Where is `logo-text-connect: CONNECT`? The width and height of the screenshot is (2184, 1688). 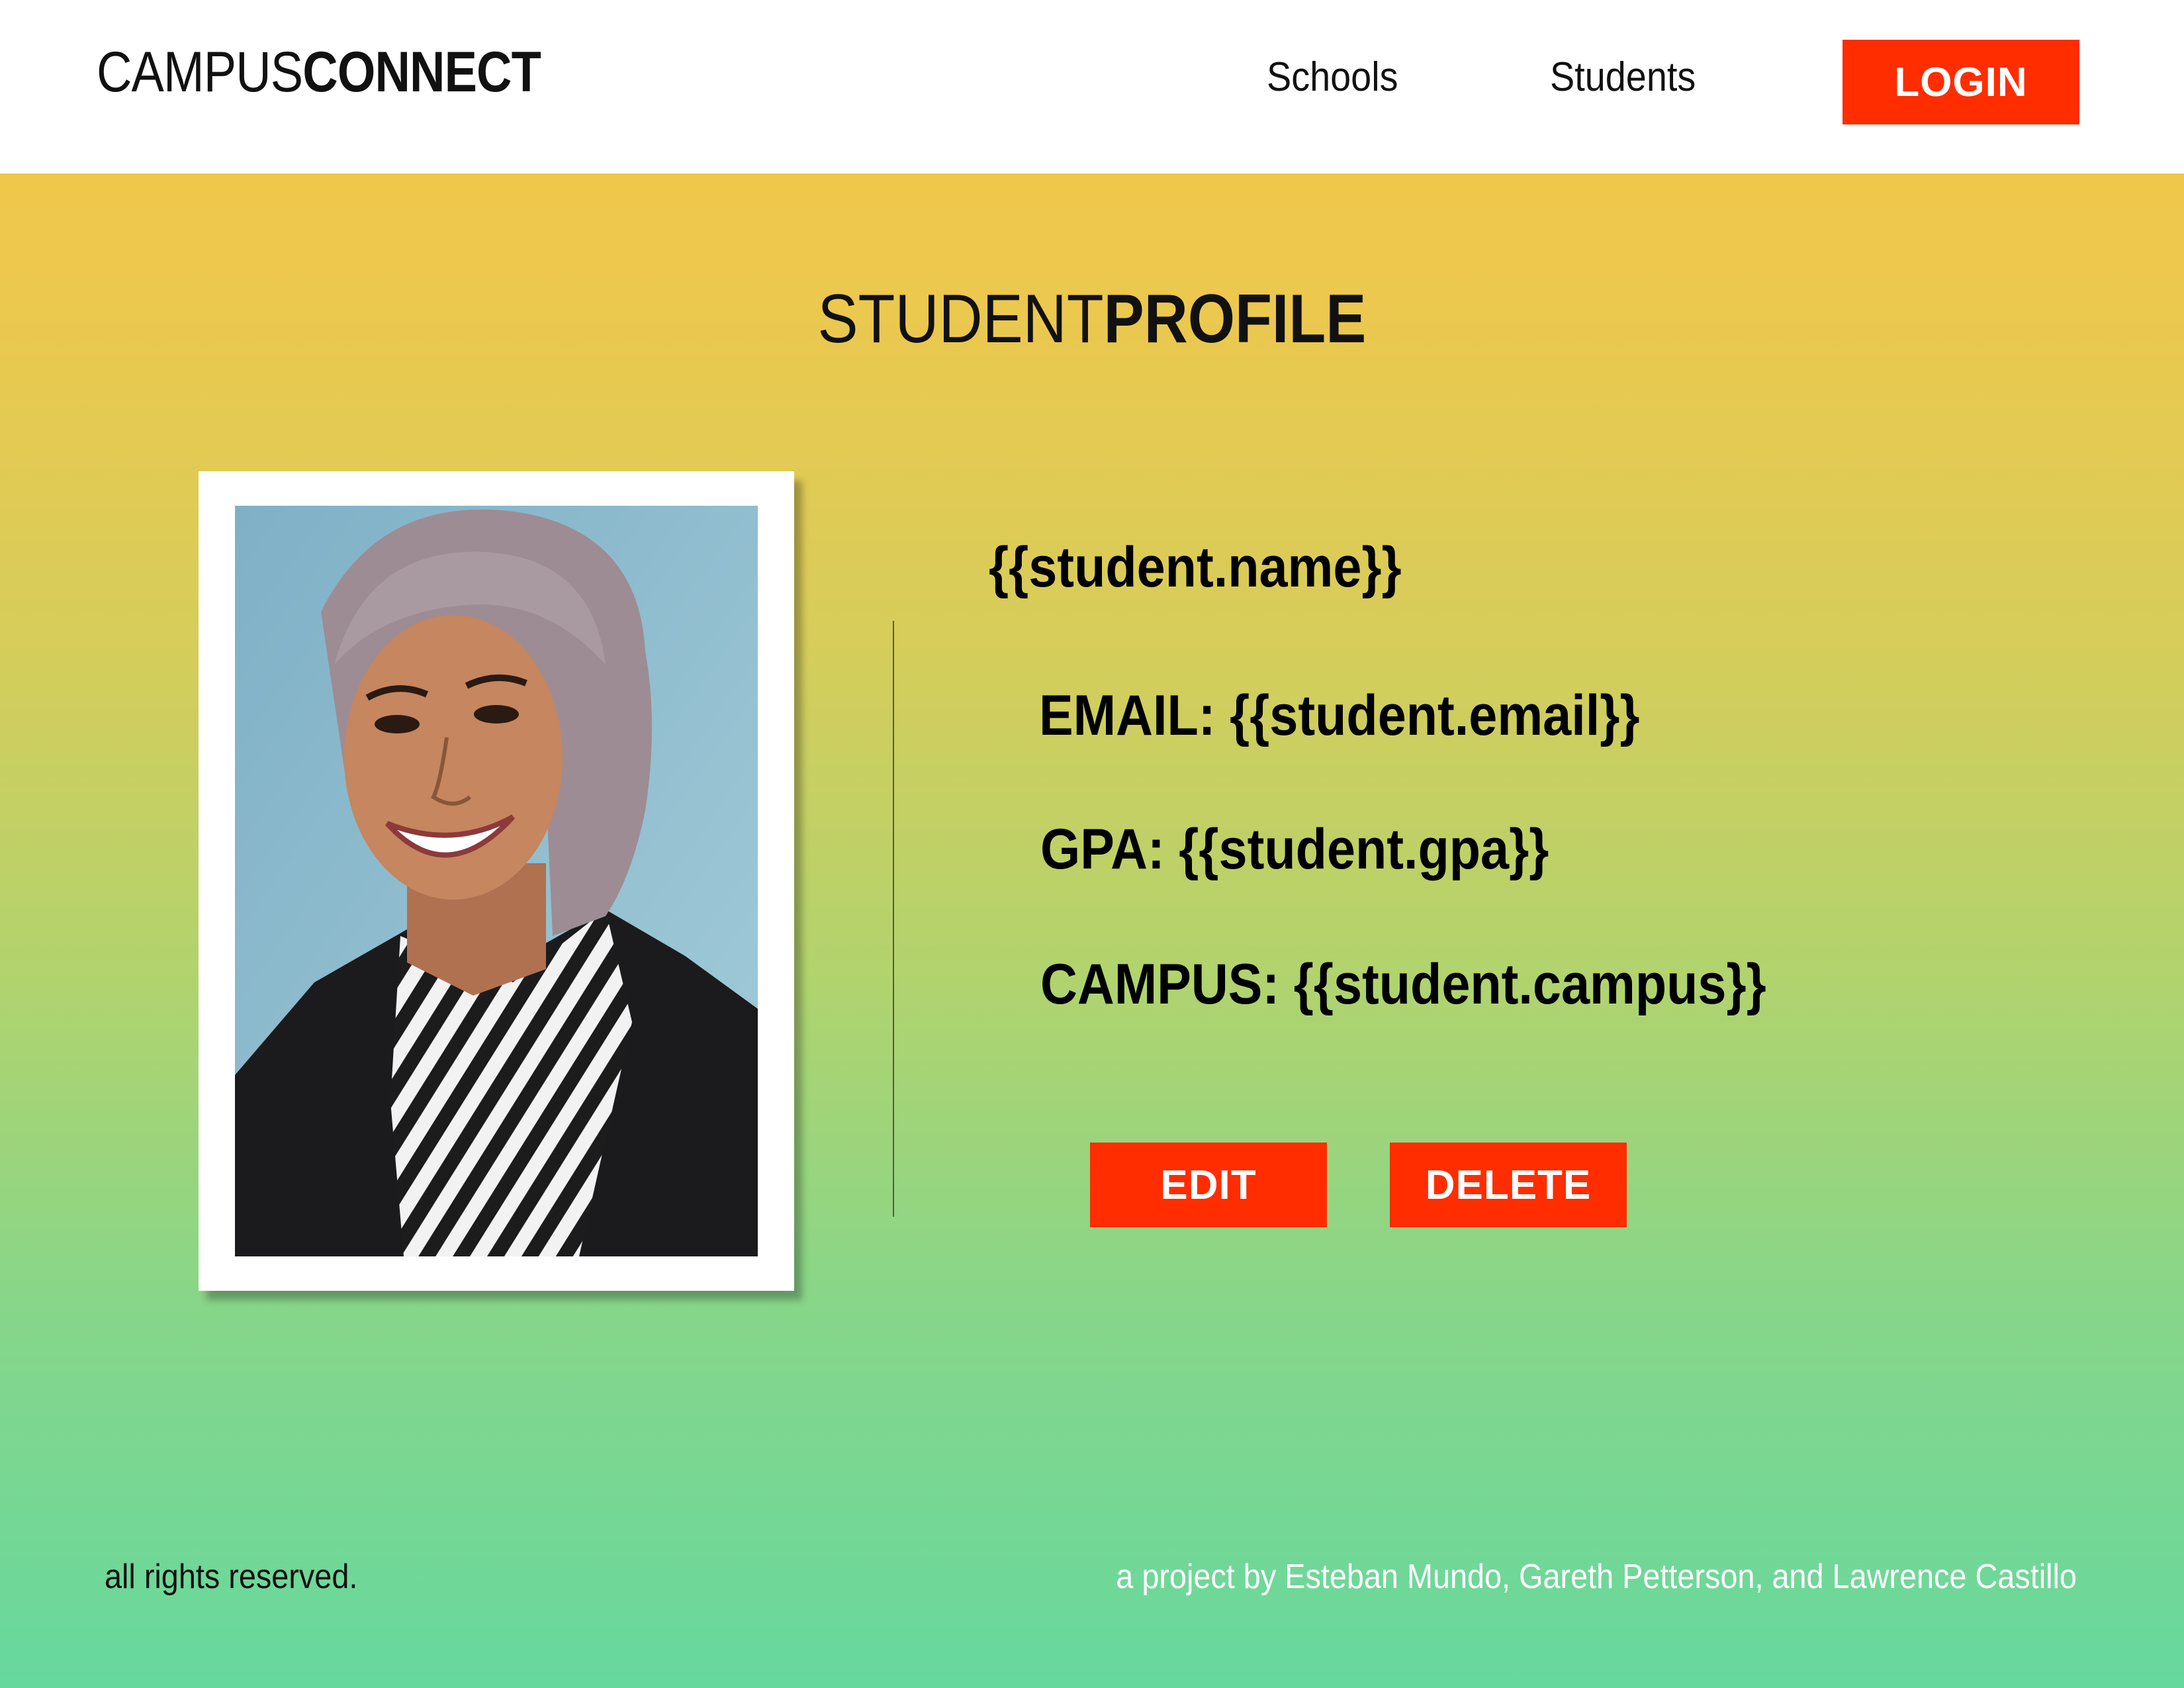 logo-text-connect: CONNECT is located at coordinates (422, 72).